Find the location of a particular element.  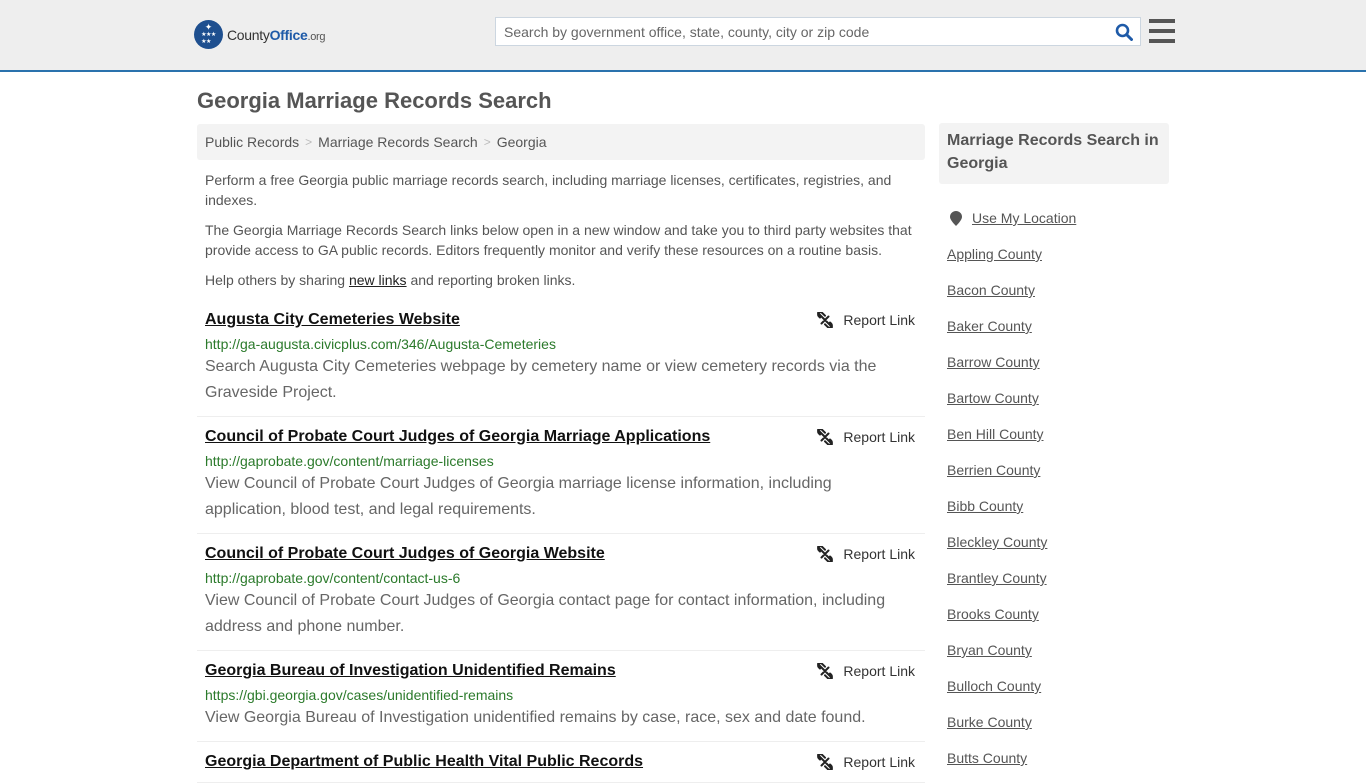

county-list-item: Bleckley County is located at coordinates (1057, 542).